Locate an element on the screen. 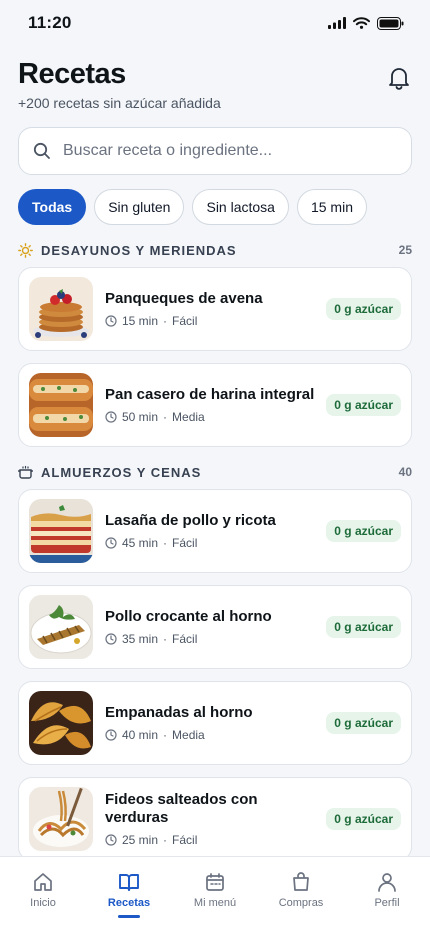 The width and height of the screenshot is (430, 930). chip-sin-lactosa: Sin lactosa is located at coordinates (240, 207).